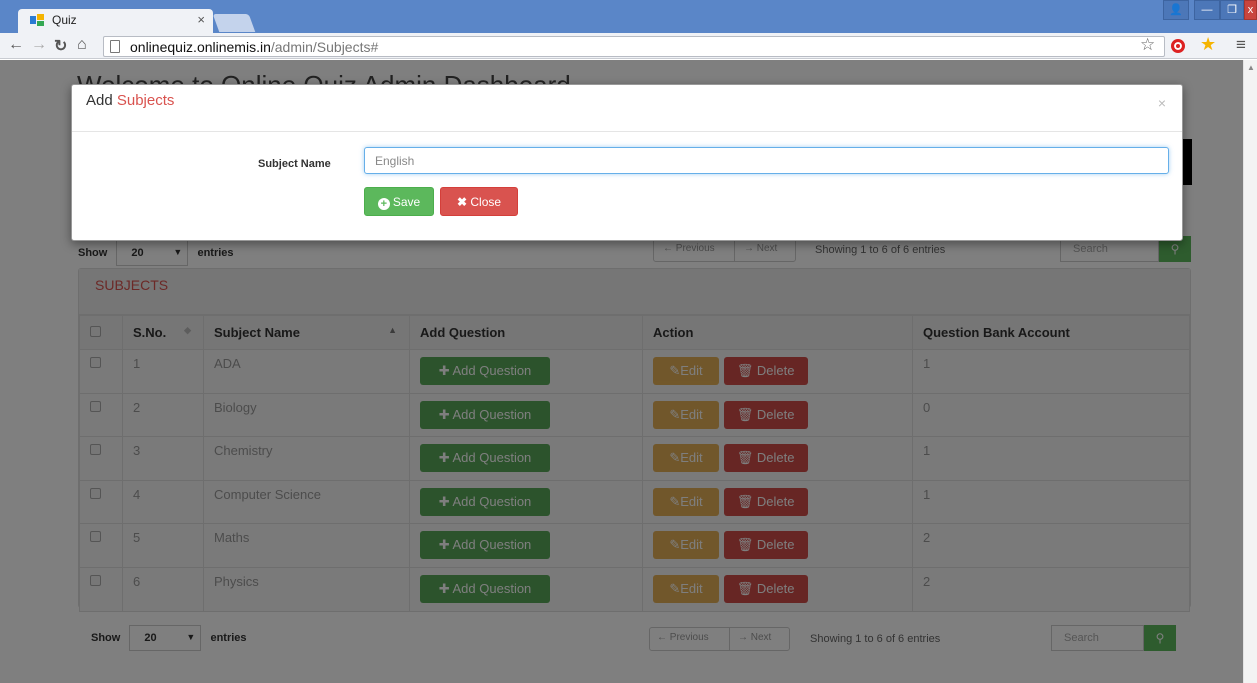  Describe the element at coordinates (1232, 10) in the screenshot. I see `window-maximize-button: ❐` at that location.